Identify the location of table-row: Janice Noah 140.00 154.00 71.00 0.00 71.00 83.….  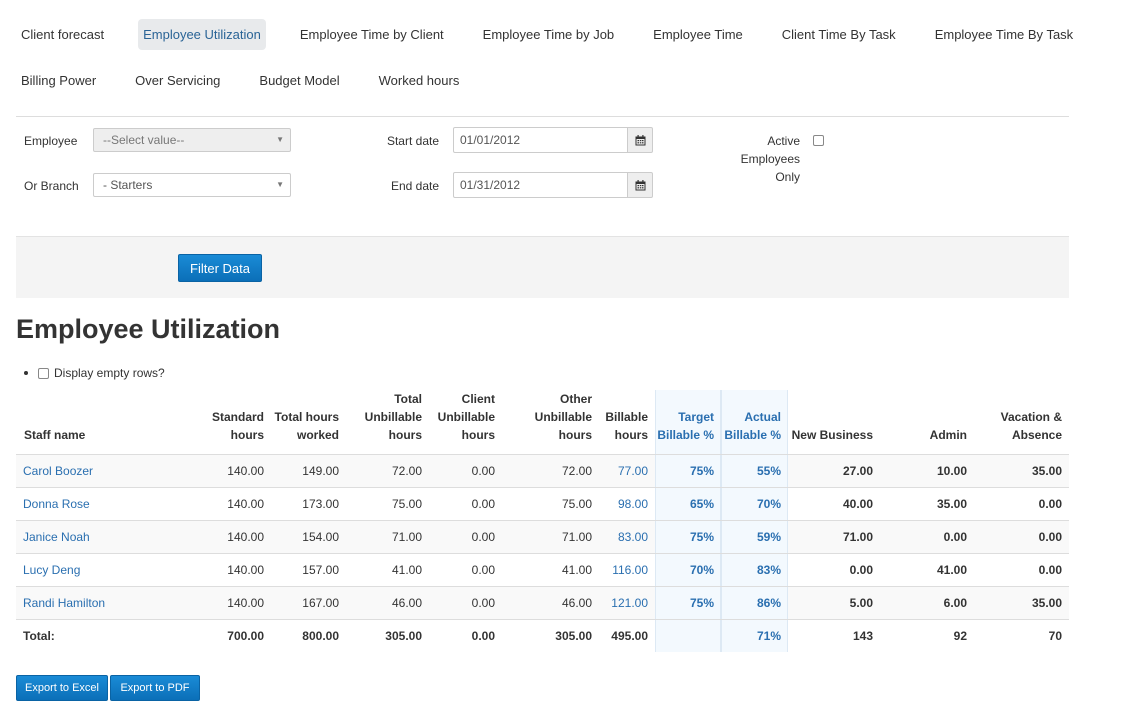
(542, 537).